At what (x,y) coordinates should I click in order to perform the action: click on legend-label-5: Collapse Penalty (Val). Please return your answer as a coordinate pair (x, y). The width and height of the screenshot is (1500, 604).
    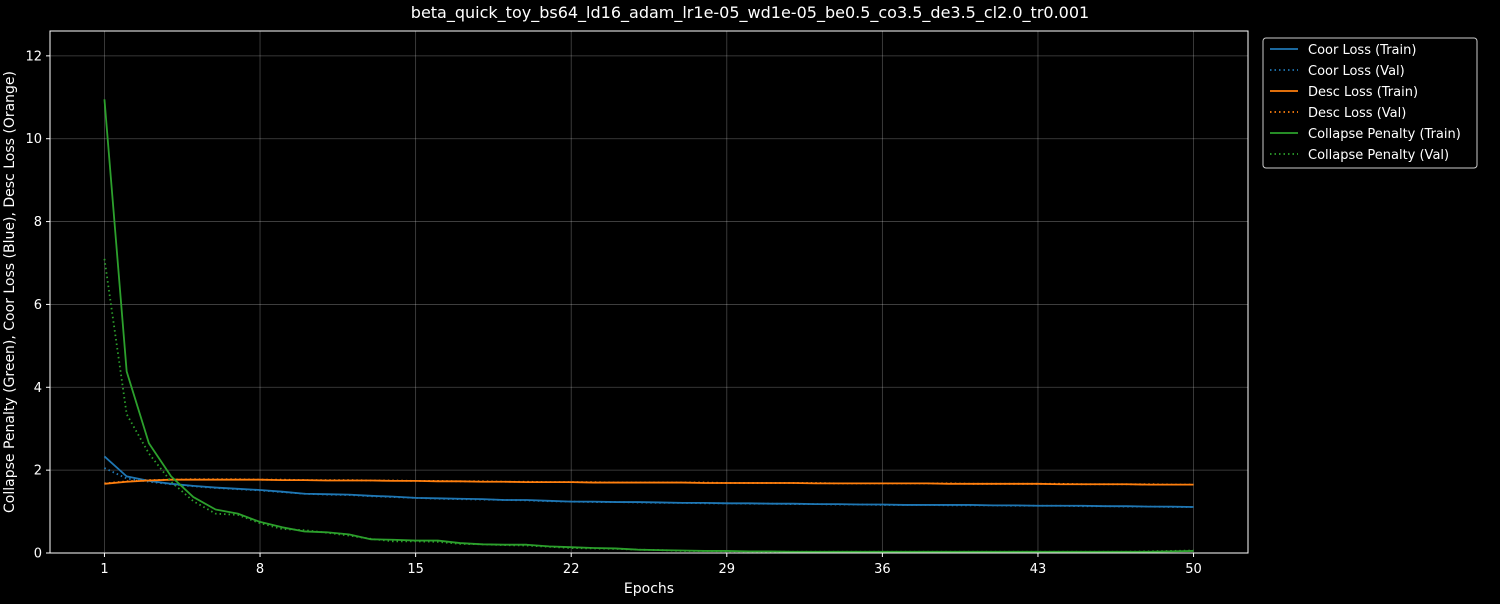
    Looking at the image, I should click on (1378, 155).